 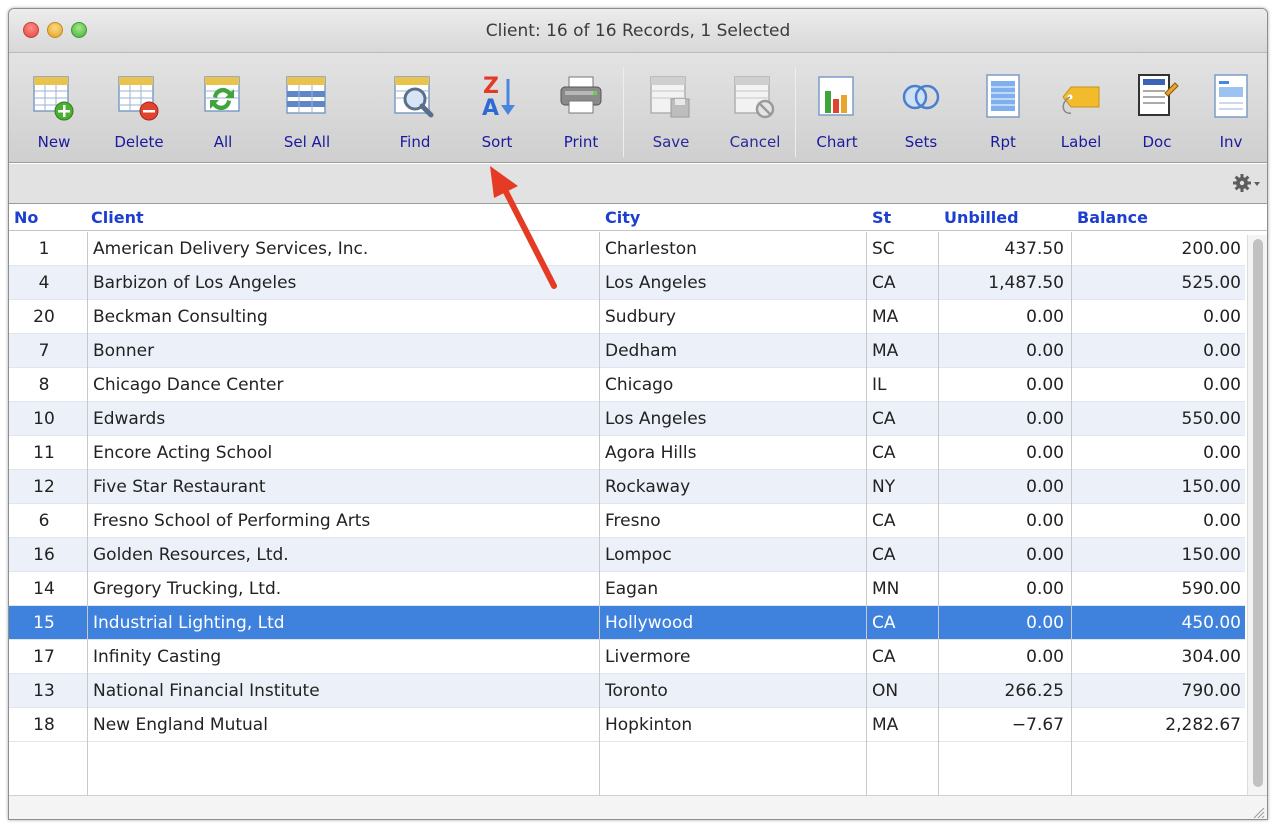 I want to click on cancel-button-label: Cancel, so click(x=755, y=142).